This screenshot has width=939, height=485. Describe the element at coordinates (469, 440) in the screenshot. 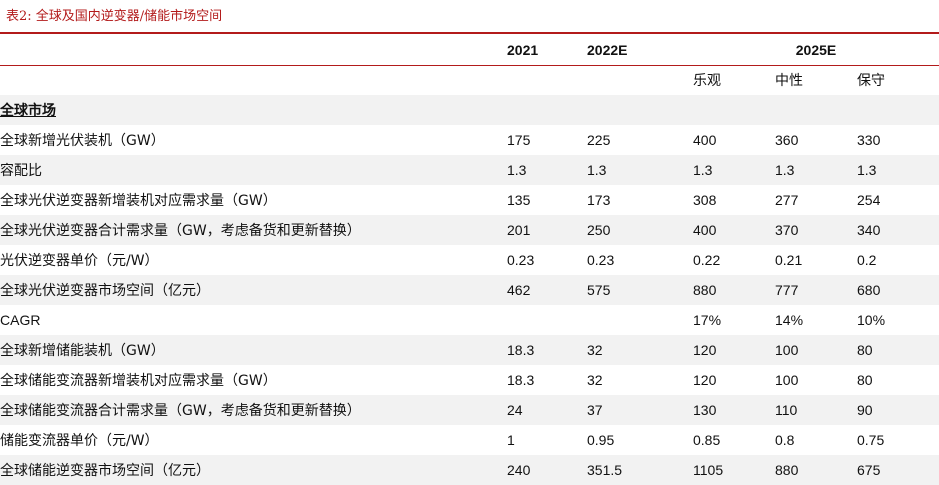

I see `table-row: 储能变流器单价（元/W） 1 0.95 0.85 0.8 0.75` at that location.